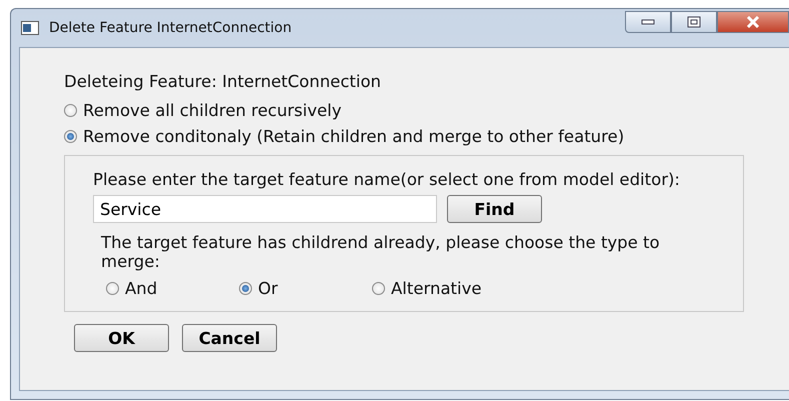  What do you see at coordinates (381, 252) in the screenshot?
I see `merge-prompt: The target feature has childrend already, please choose the type to merge:` at bounding box center [381, 252].